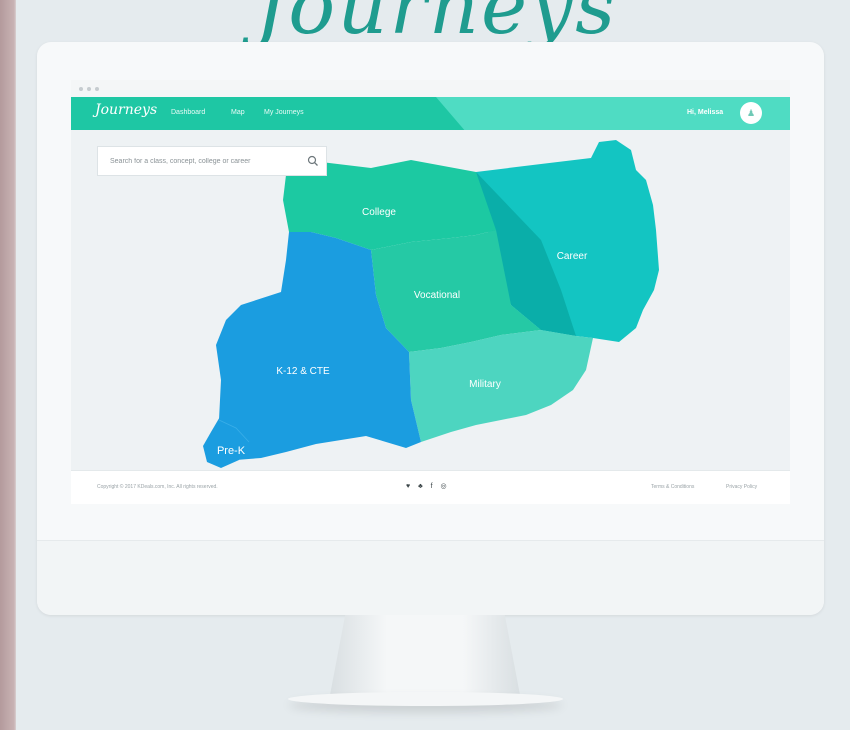 The width and height of the screenshot is (850, 730). I want to click on nav-my-journeys: My Journeys, so click(284, 112).